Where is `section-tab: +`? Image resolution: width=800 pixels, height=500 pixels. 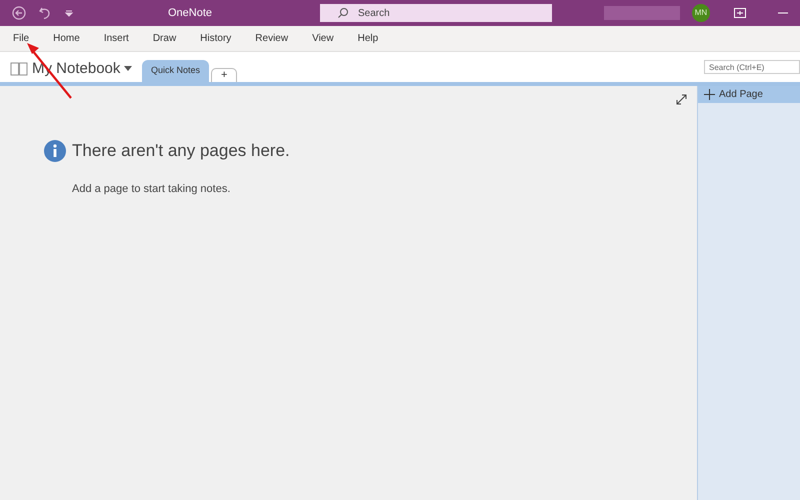 section-tab: + is located at coordinates (224, 75).